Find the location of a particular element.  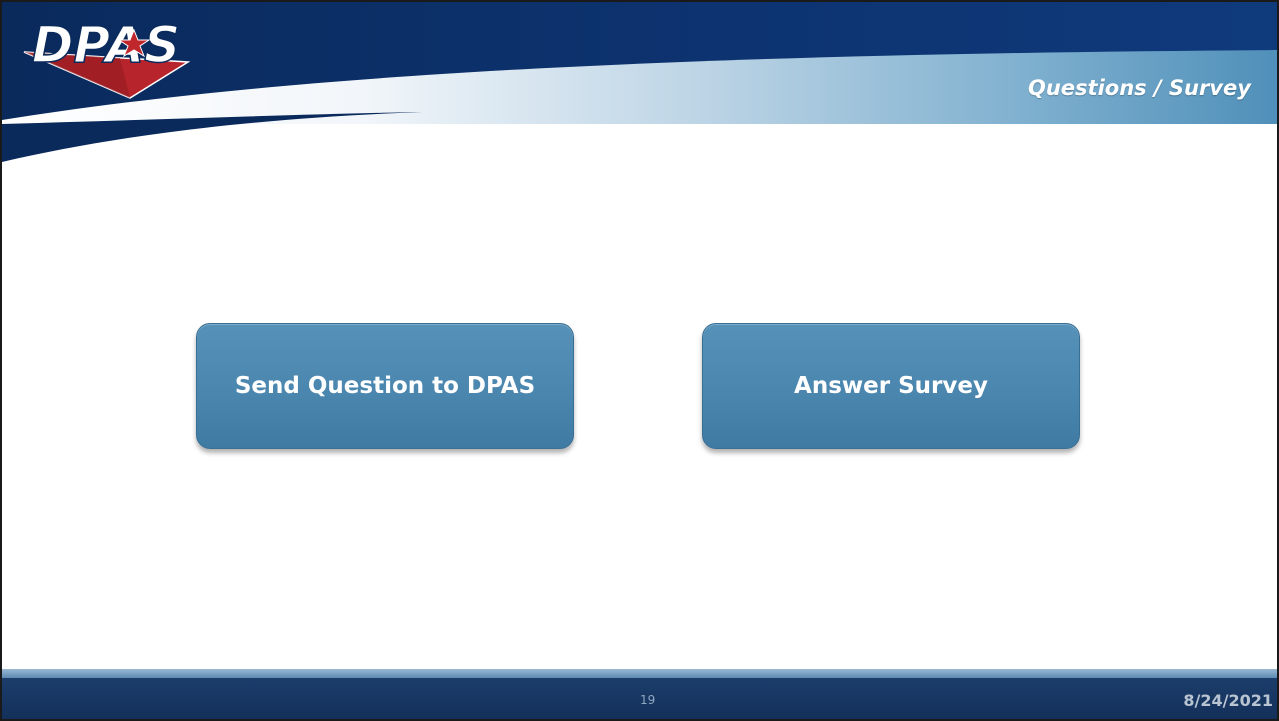

footer-accent-stripe is located at coordinates (639, 673).